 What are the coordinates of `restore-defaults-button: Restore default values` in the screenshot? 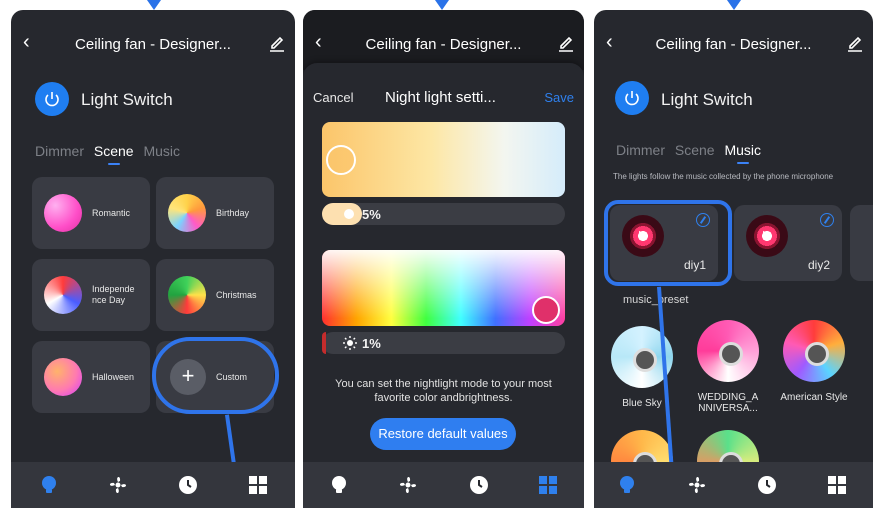 It's located at (443, 434).